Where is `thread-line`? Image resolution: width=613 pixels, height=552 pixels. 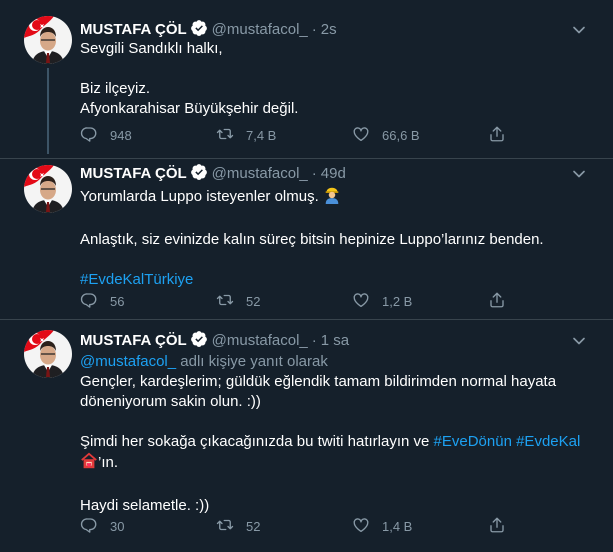
thread-line is located at coordinates (48, 111).